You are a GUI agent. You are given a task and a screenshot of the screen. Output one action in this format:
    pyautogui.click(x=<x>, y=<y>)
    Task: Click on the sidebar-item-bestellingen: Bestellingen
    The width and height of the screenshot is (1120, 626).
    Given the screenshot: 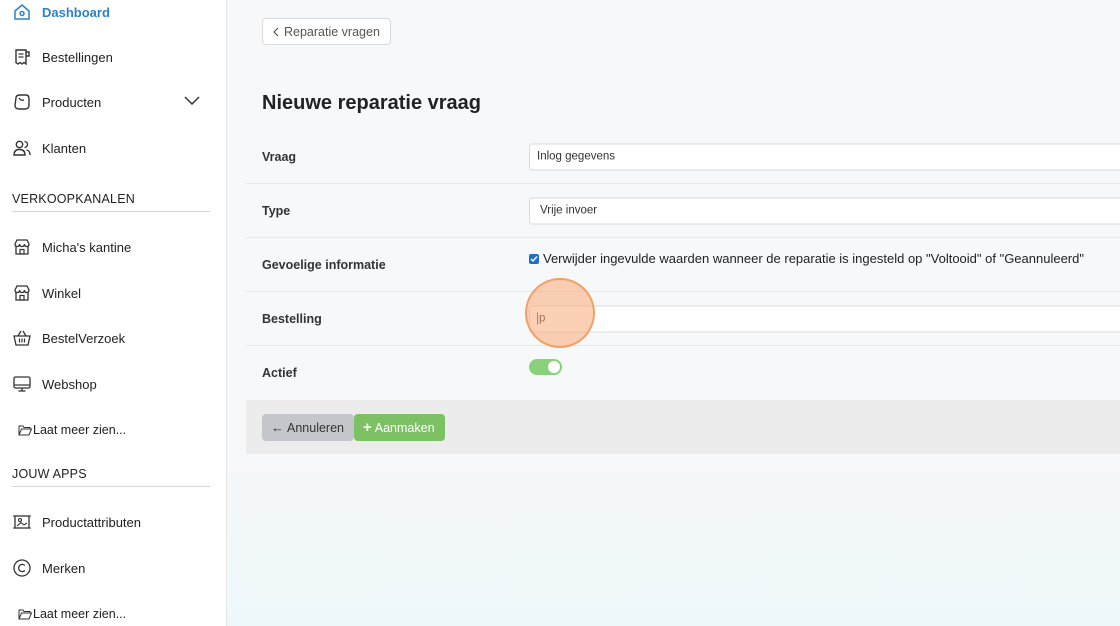 What is the action you would take?
    pyautogui.click(x=111, y=57)
    